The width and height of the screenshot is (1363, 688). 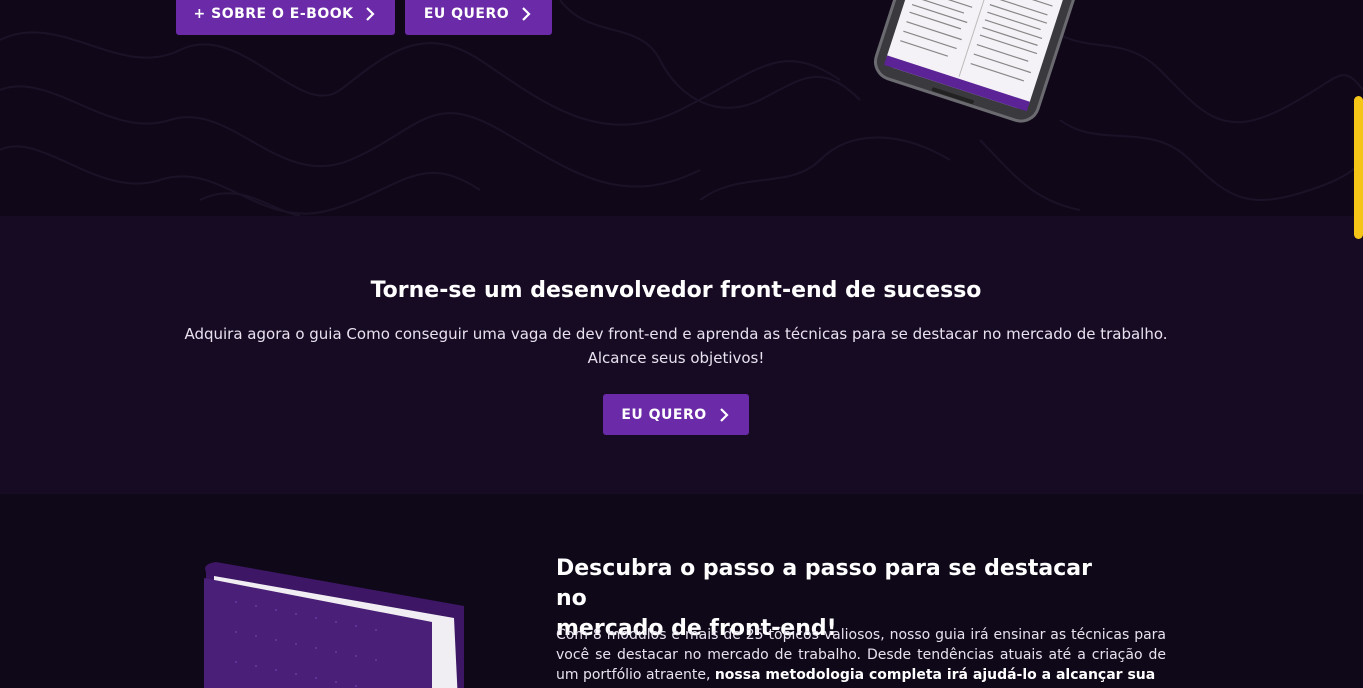 What do you see at coordinates (664, 414) in the screenshot?
I see `cta-buy-label: EU QUERO` at bounding box center [664, 414].